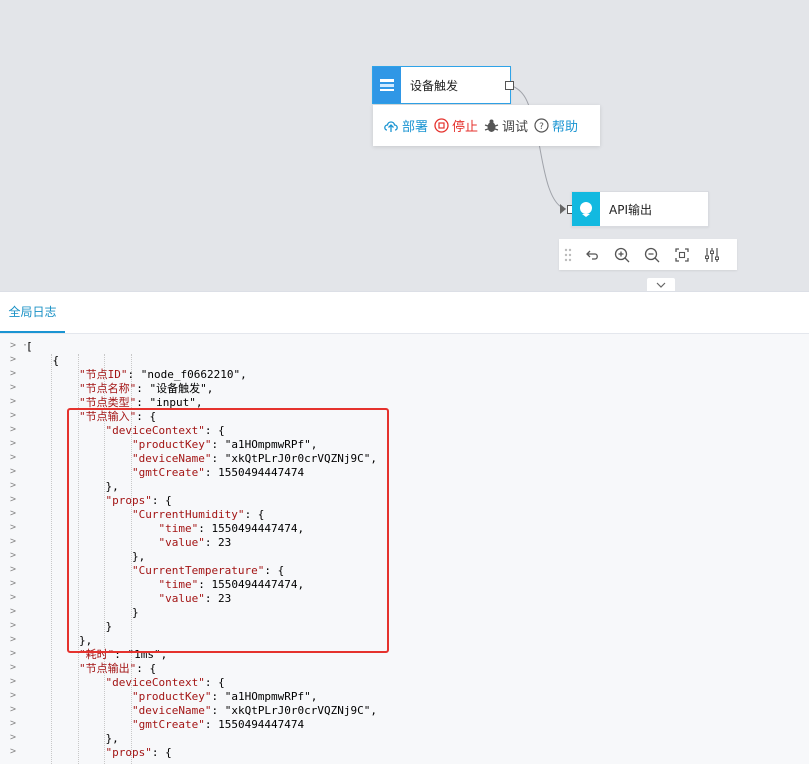  I want to click on log-tabbar: 全局日志, so click(404, 313).